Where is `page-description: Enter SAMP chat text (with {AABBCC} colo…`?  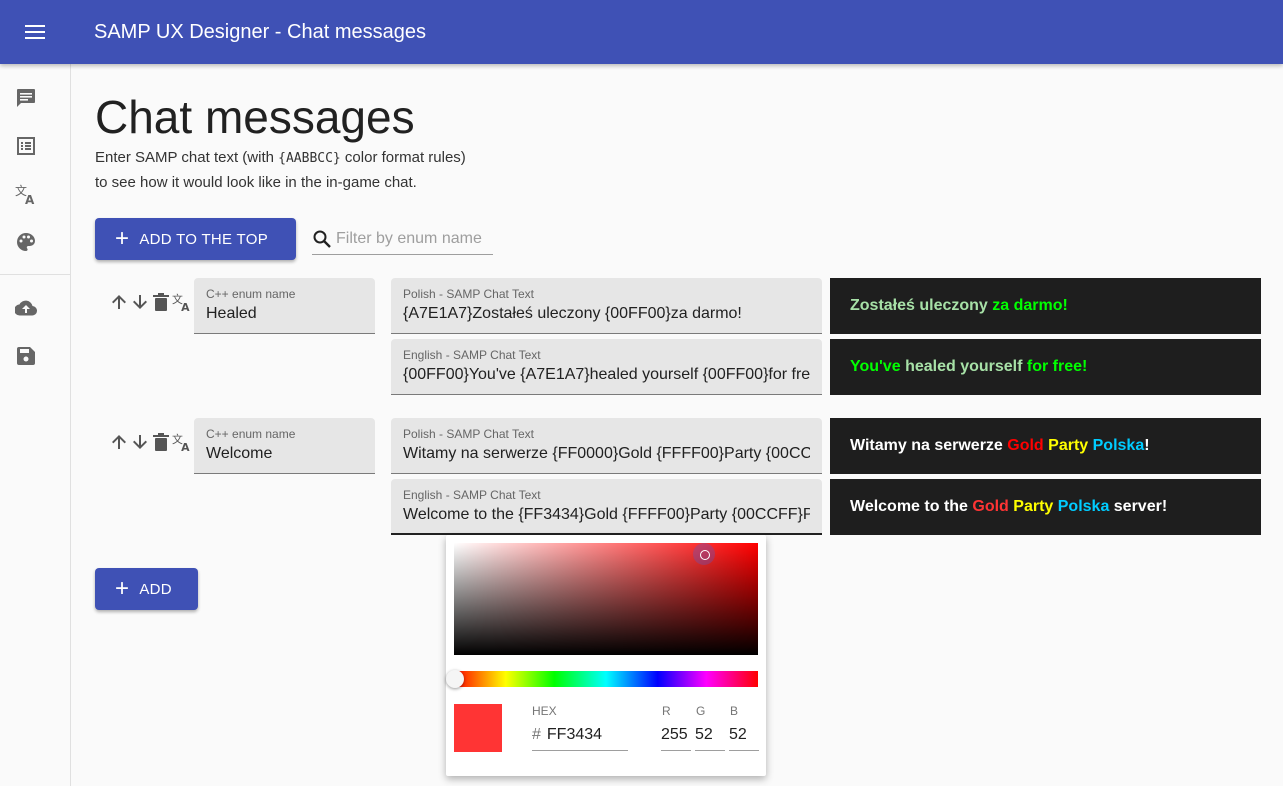 page-description: Enter SAMP chat text (with {AABBCC} colo… is located at coordinates (280, 170).